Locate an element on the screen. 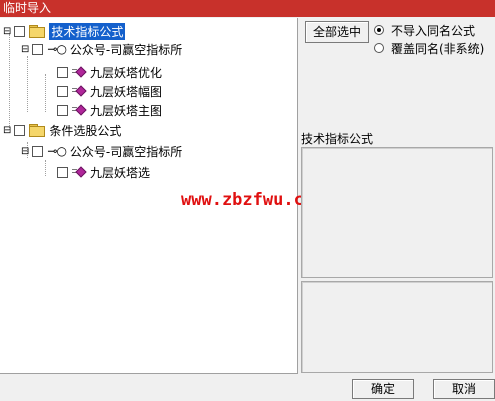 Image resolution: width=495 pixels, height=401 pixels. window-title: 临时导入 is located at coordinates (27, 8).